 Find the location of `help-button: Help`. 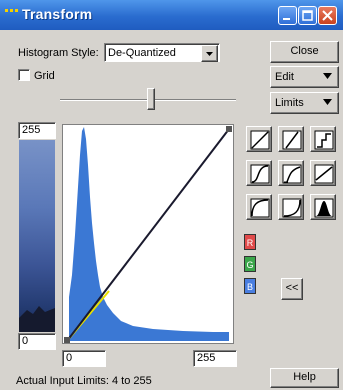

help-button: Help is located at coordinates (304, 378).